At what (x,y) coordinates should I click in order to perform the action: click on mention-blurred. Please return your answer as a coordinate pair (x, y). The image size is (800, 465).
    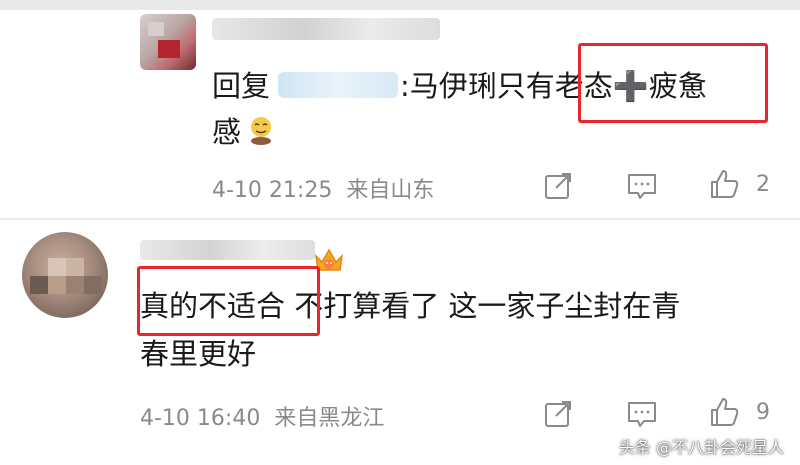
    Looking at the image, I should click on (338, 85).